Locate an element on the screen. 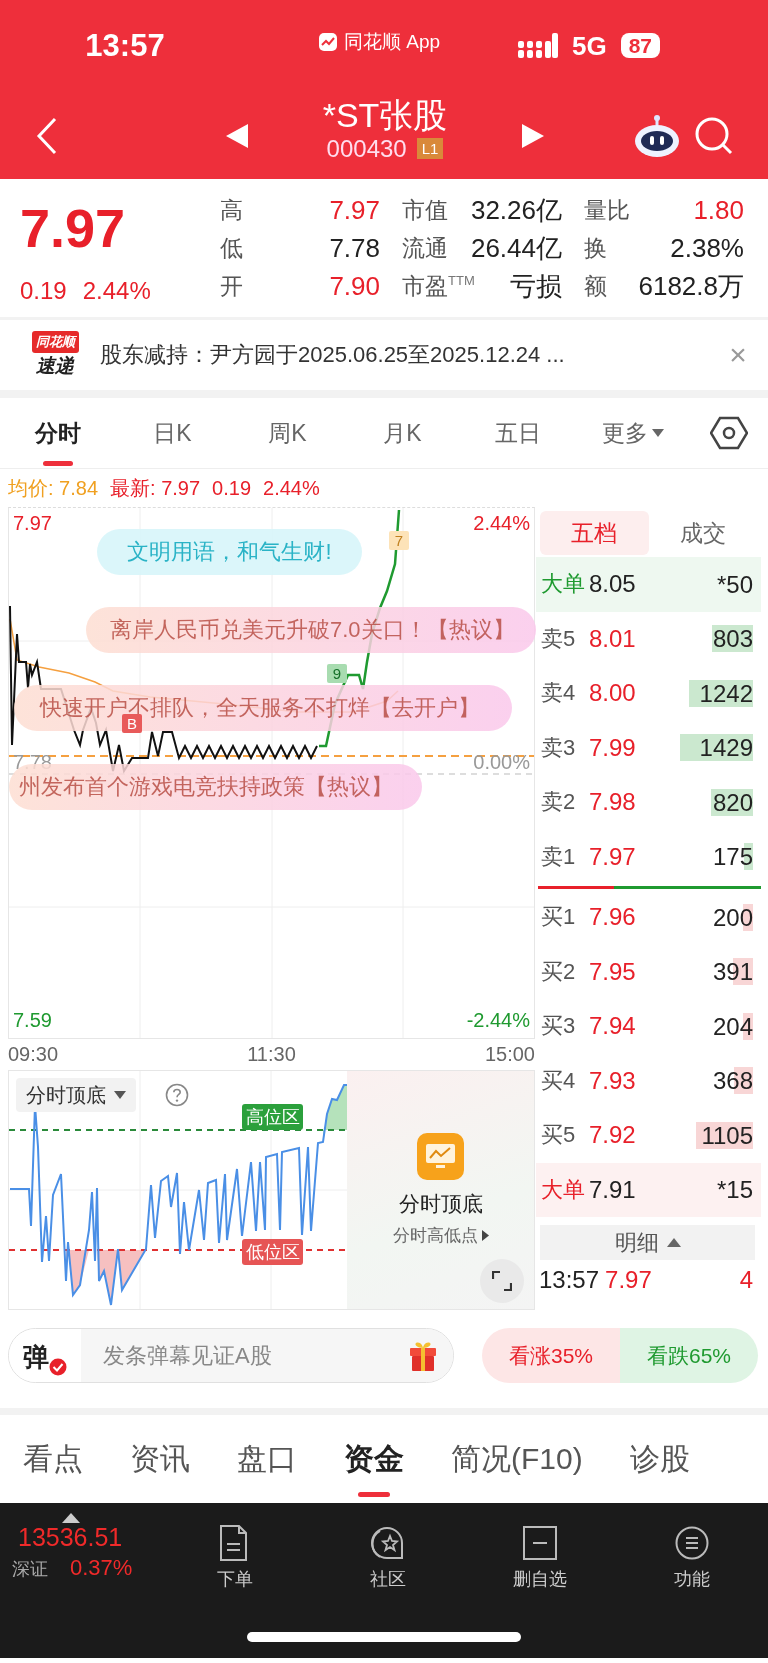 The width and height of the screenshot is (768, 1663). index-ticker: 13536.51 深证 0.37% is located at coordinates (80, 1563).